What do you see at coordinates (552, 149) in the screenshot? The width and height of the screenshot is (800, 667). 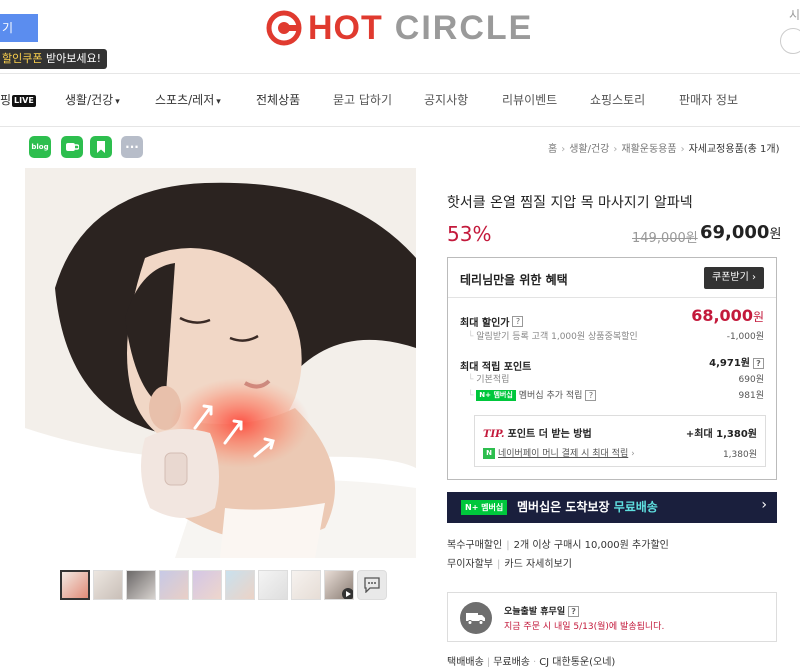 I see `breadcrumb-home: 홈` at bounding box center [552, 149].